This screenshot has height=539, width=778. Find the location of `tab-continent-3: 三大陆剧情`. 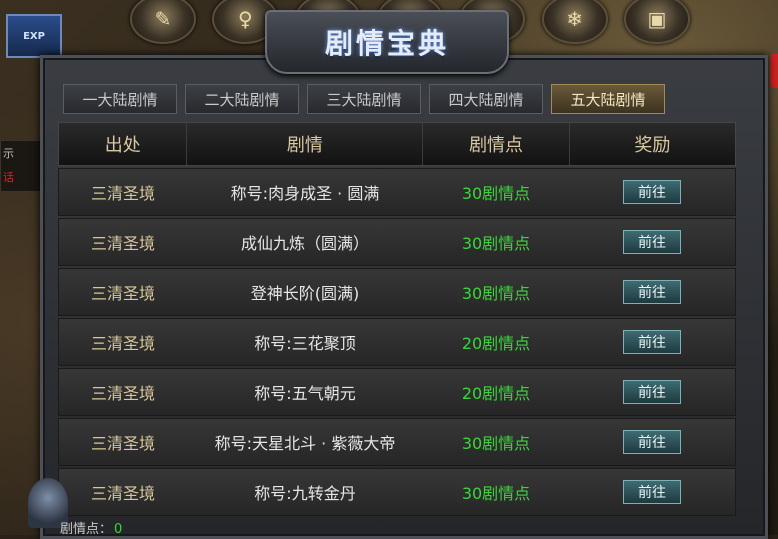

tab-continent-3: 三大陆剧情 is located at coordinates (364, 99).